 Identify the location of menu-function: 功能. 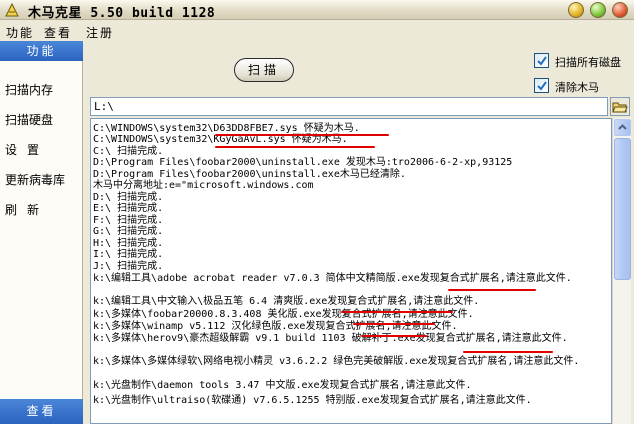
(20, 32).